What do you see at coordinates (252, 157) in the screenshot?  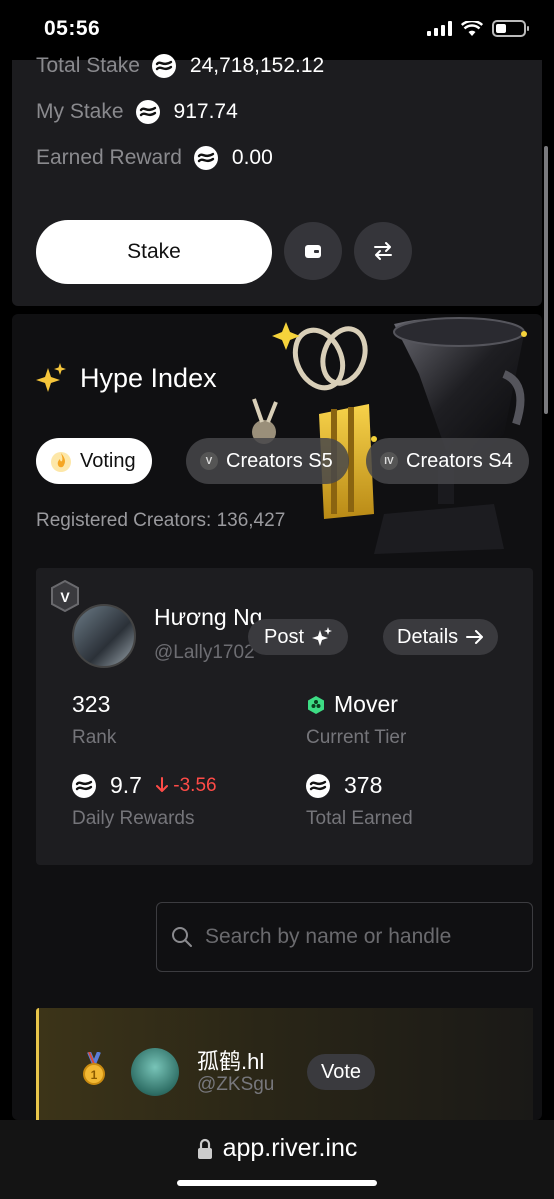 I see `earned-reward-value: 0.00` at bounding box center [252, 157].